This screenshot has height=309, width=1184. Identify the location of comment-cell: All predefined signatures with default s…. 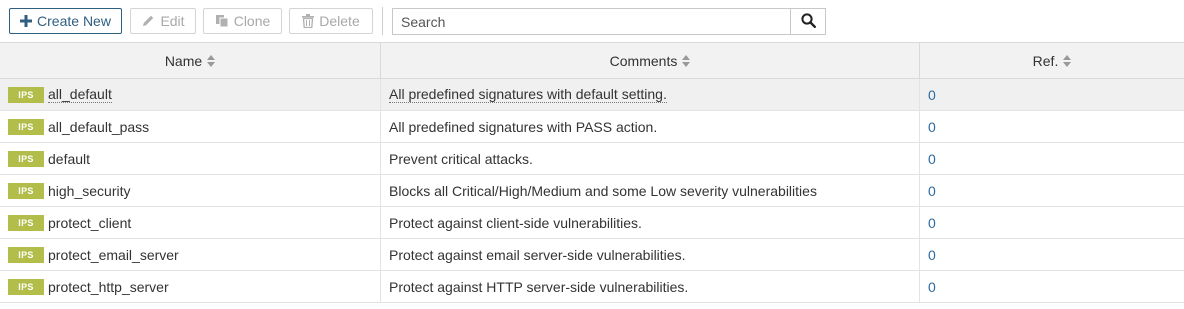
(649, 94).